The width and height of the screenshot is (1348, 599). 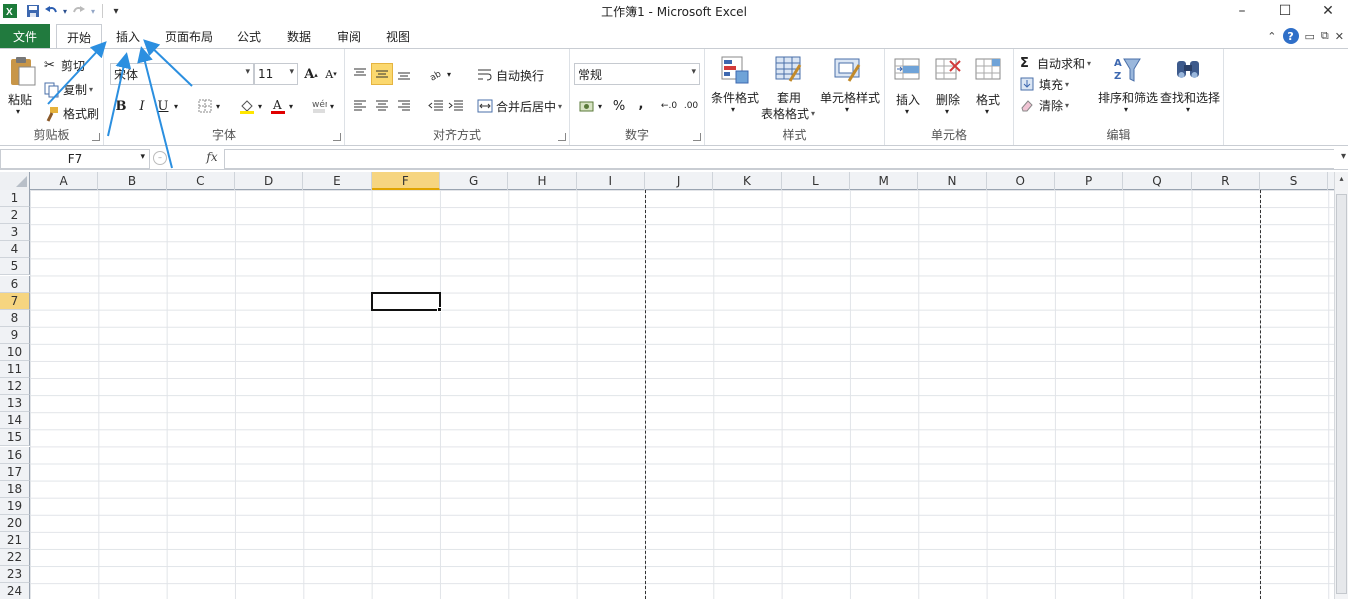 I want to click on comma-button: ,, so click(x=641, y=104).